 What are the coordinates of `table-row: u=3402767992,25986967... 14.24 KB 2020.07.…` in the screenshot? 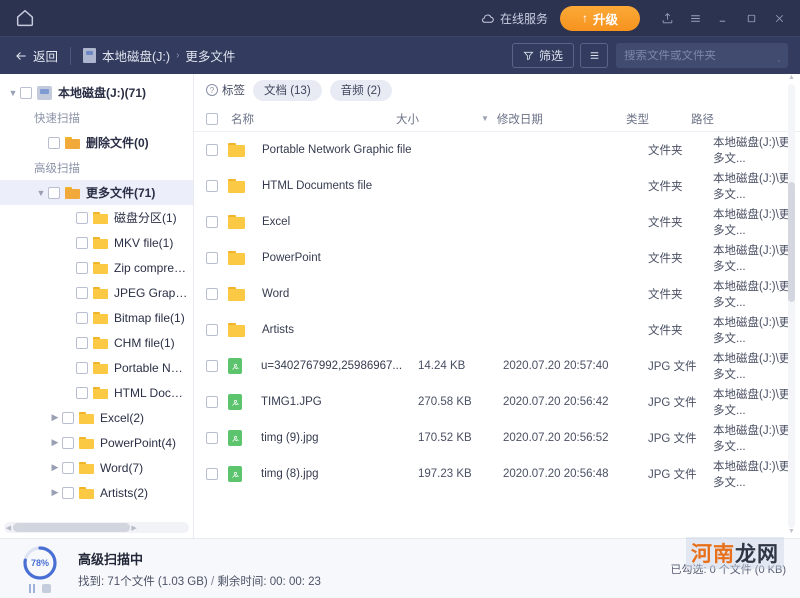 It's located at (497, 366).